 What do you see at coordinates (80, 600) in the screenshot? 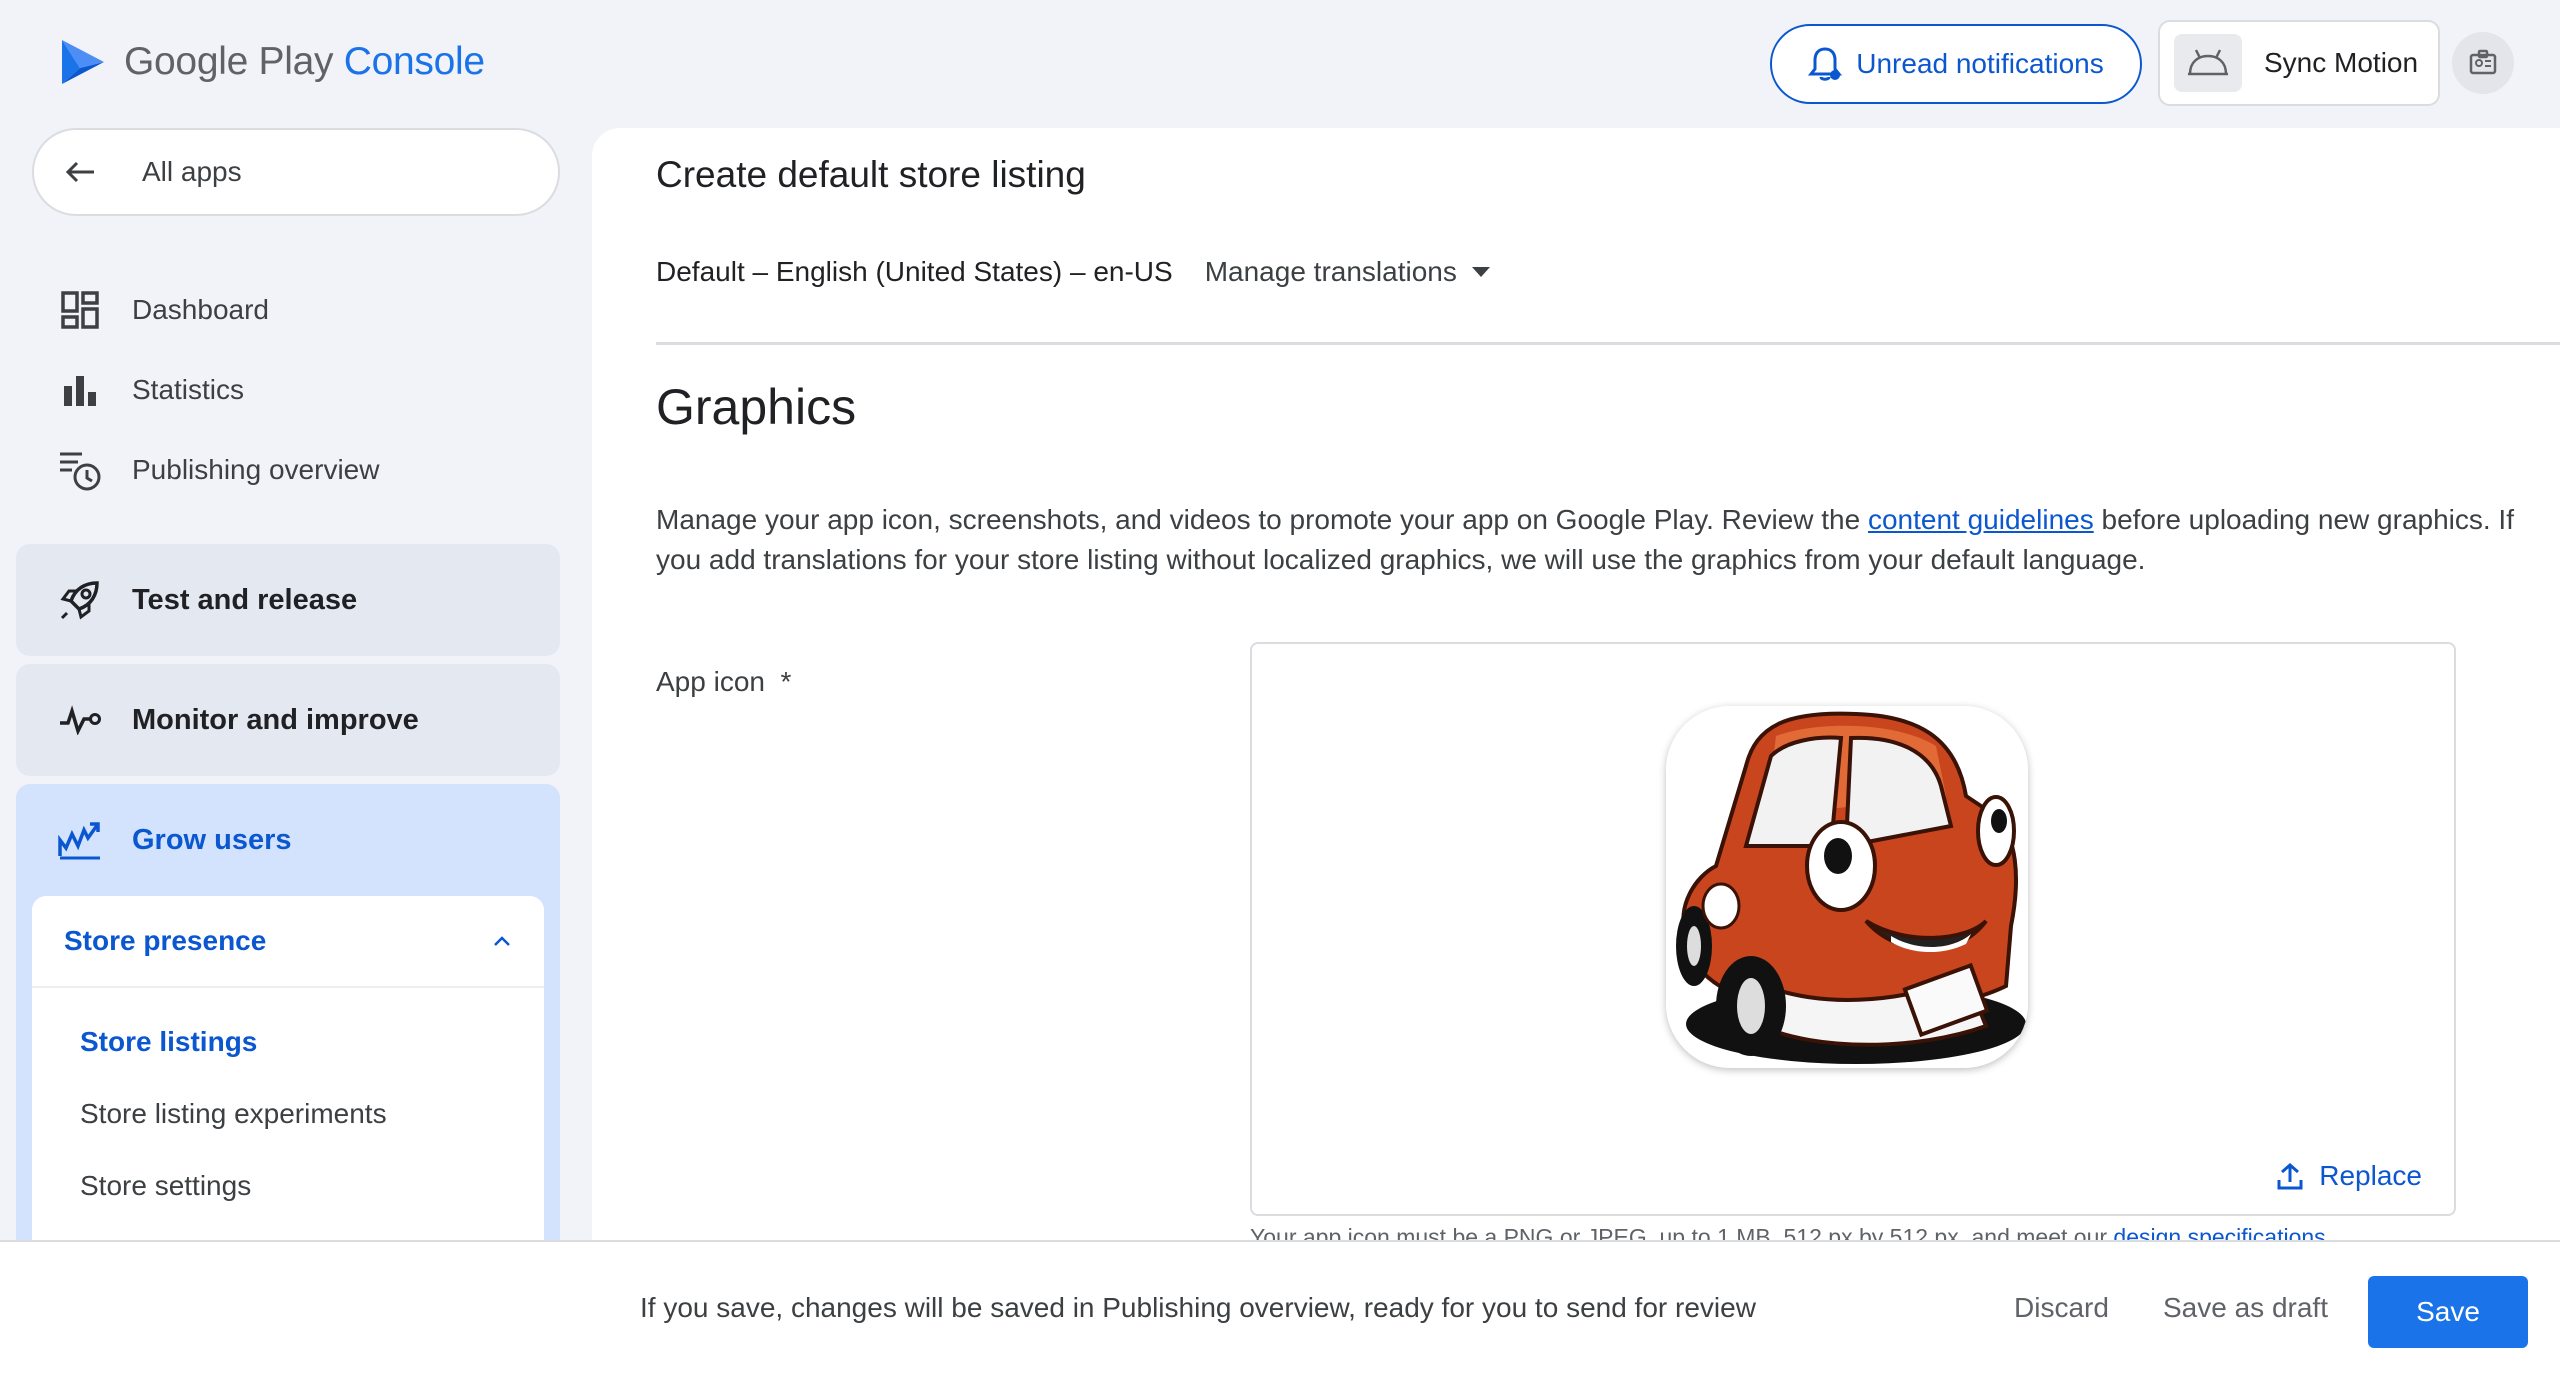
I see `rocket-icon` at bounding box center [80, 600].